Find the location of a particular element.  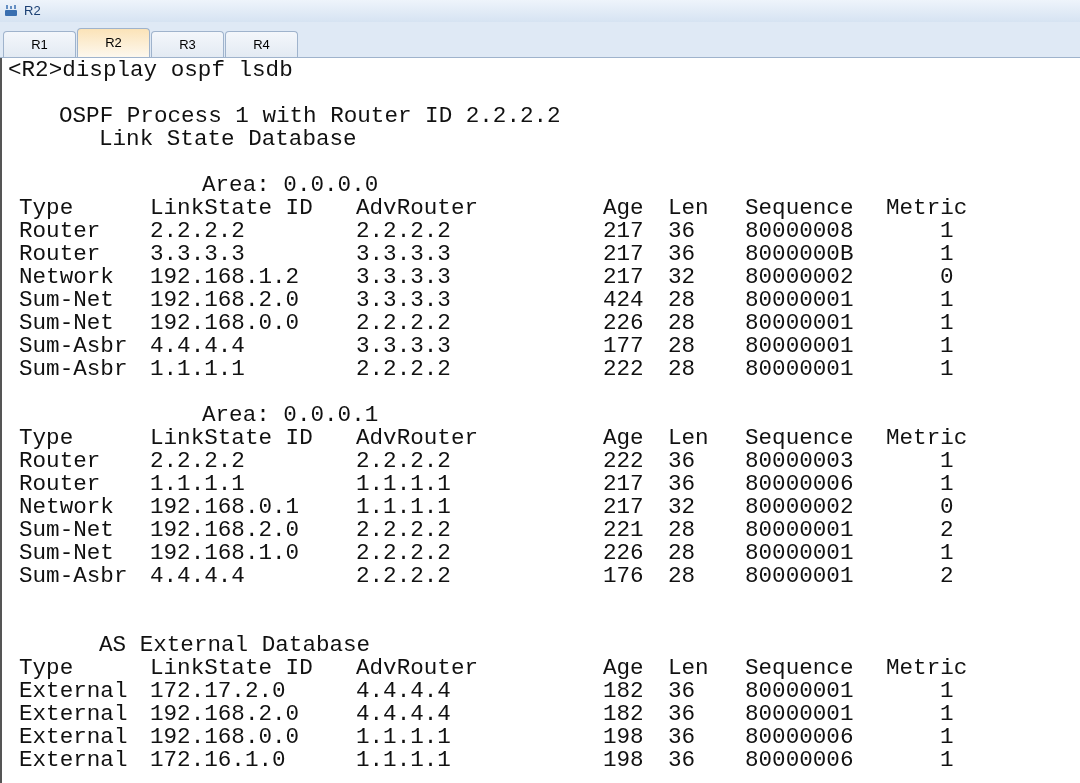

table-cell: 80000006 is located at coordinates (799, 737).